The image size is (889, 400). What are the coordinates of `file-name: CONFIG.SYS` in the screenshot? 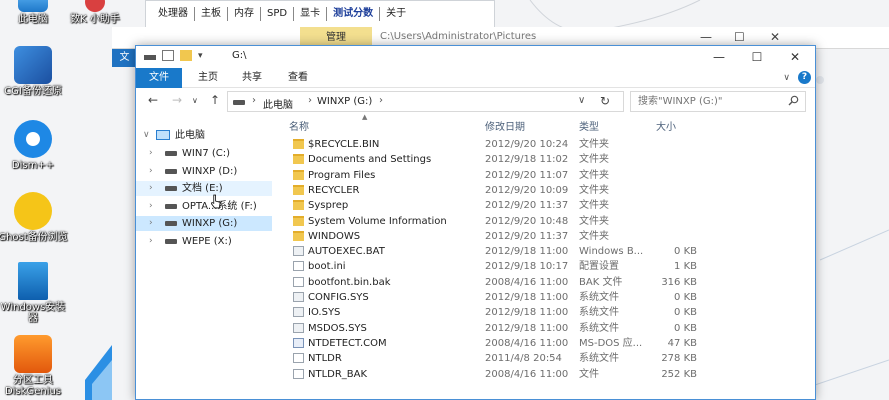 It's located at (338, 297).